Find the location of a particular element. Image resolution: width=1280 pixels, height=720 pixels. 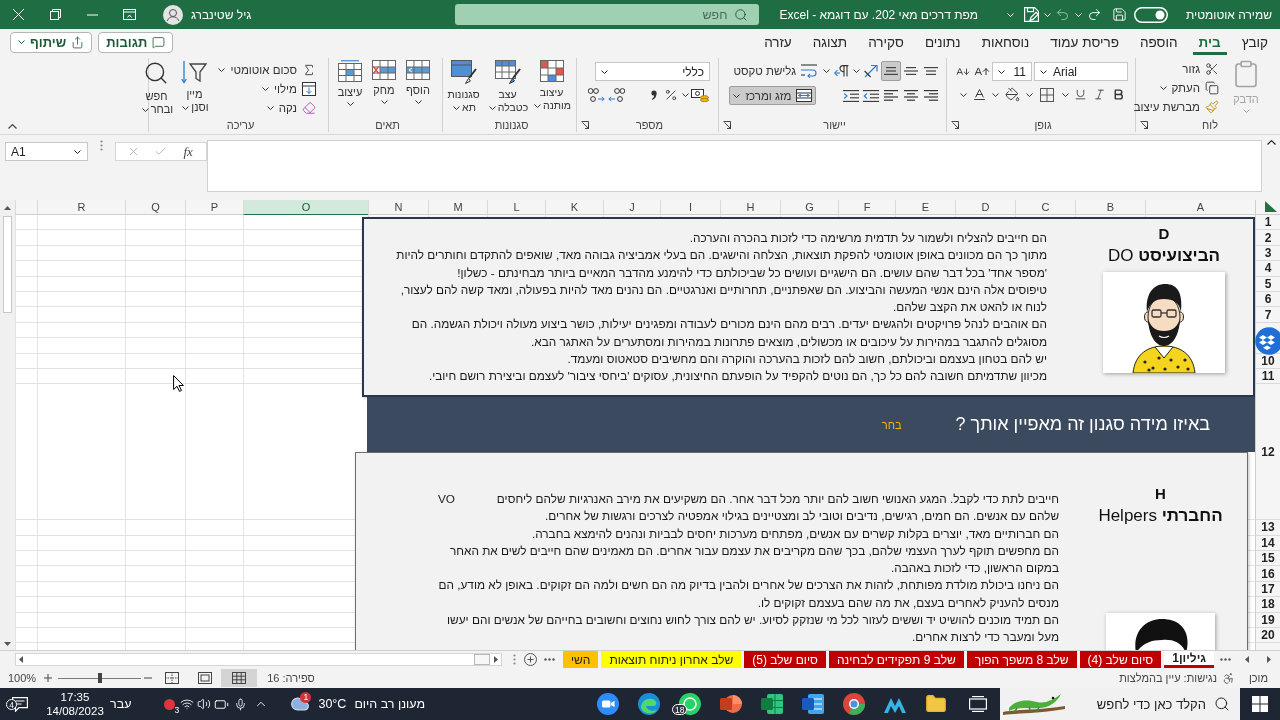

row-header: 6 is located at coordinates (1268, 299).